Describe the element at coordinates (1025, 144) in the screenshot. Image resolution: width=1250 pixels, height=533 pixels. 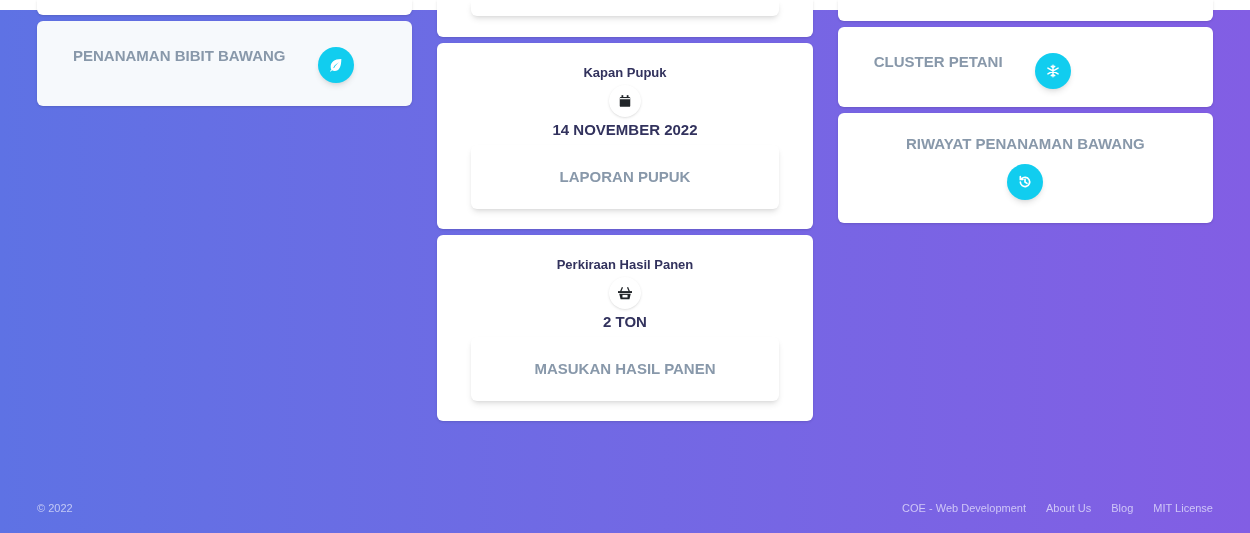
I see `card-title: RIWAYAT PENANAMAN BAWANG` at that location.